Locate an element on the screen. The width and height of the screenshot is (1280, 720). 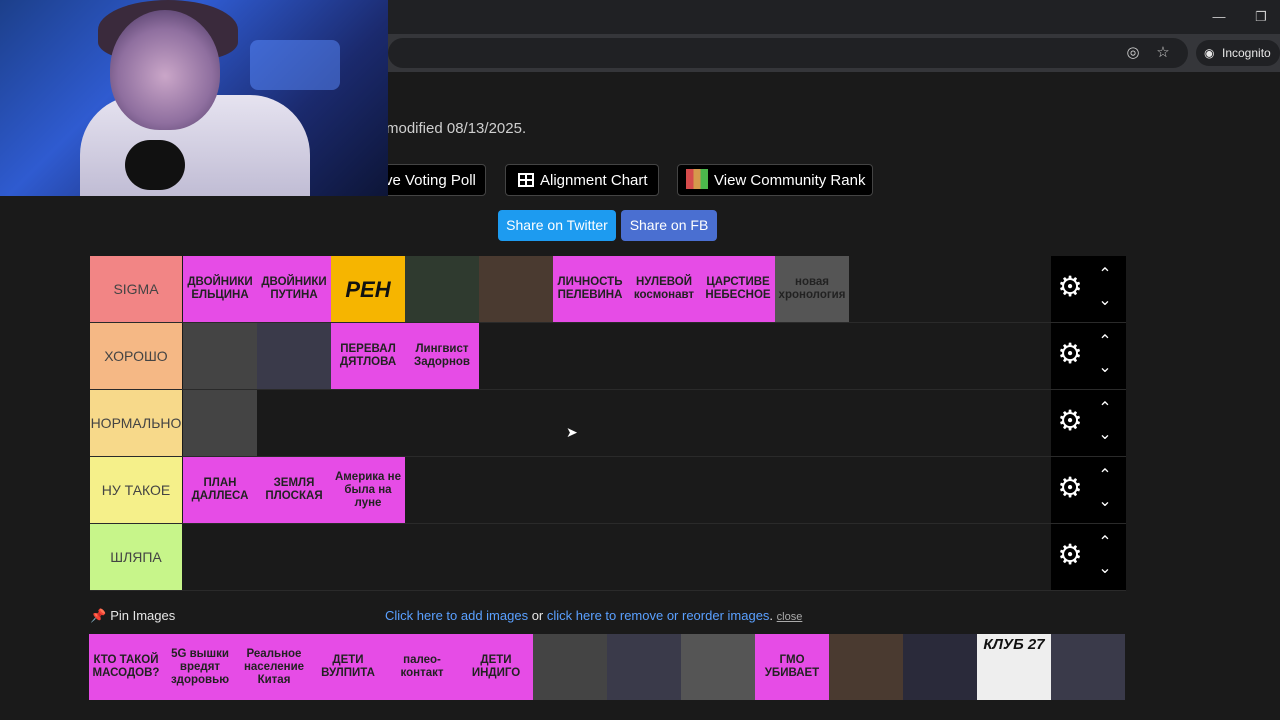
community-rank-label: View Community Rank is located at coordinates (790, 180).